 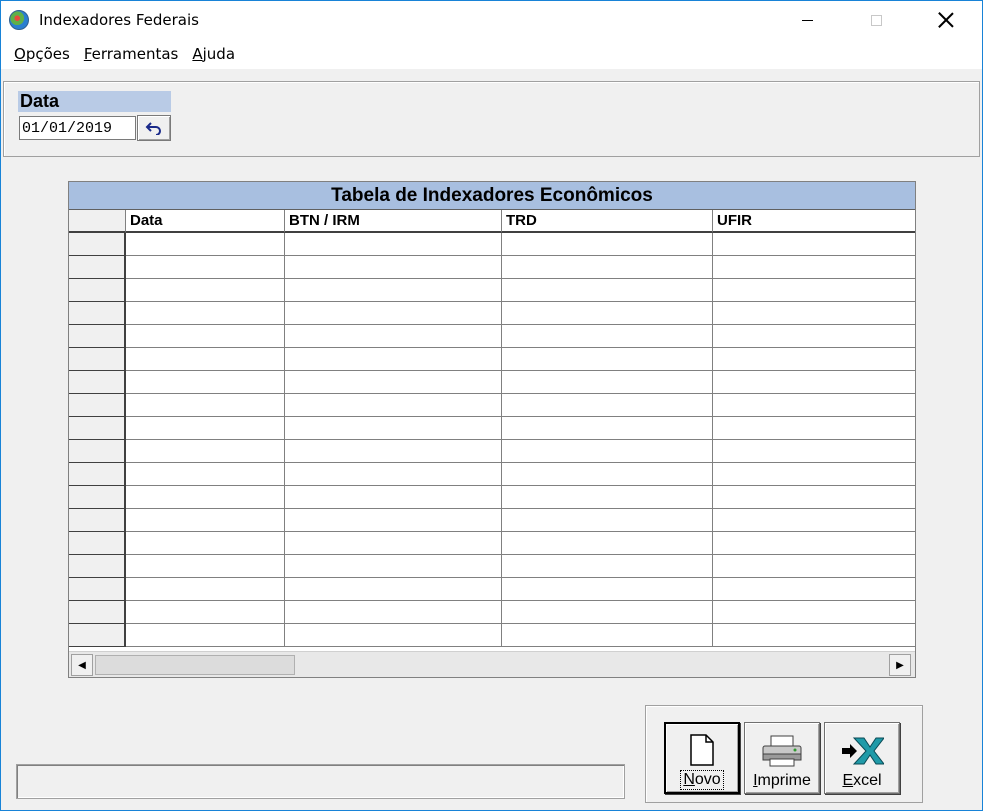 I want to click on scroll-right-icon: ▶, so click(x=900, y=665).